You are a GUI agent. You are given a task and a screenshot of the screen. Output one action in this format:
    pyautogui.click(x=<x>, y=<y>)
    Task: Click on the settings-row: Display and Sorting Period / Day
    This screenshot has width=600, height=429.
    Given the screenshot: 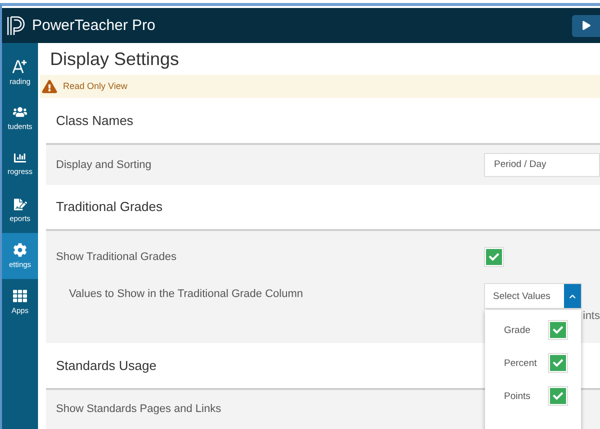 What is the action you would take?
    pyautogui.click(x=323, y=164)
    